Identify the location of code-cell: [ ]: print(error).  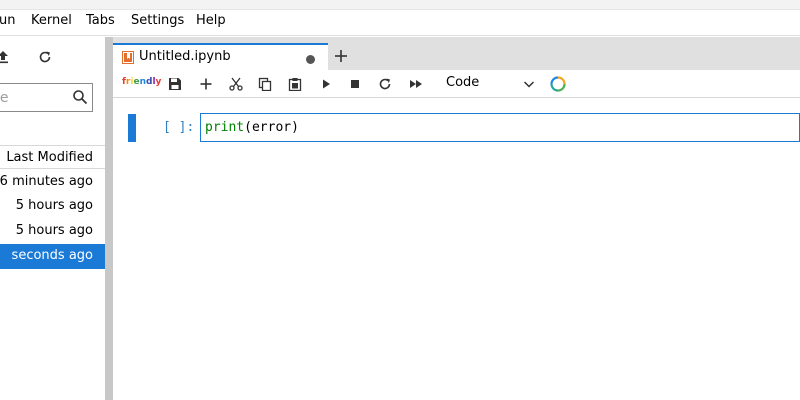
(456, 128).